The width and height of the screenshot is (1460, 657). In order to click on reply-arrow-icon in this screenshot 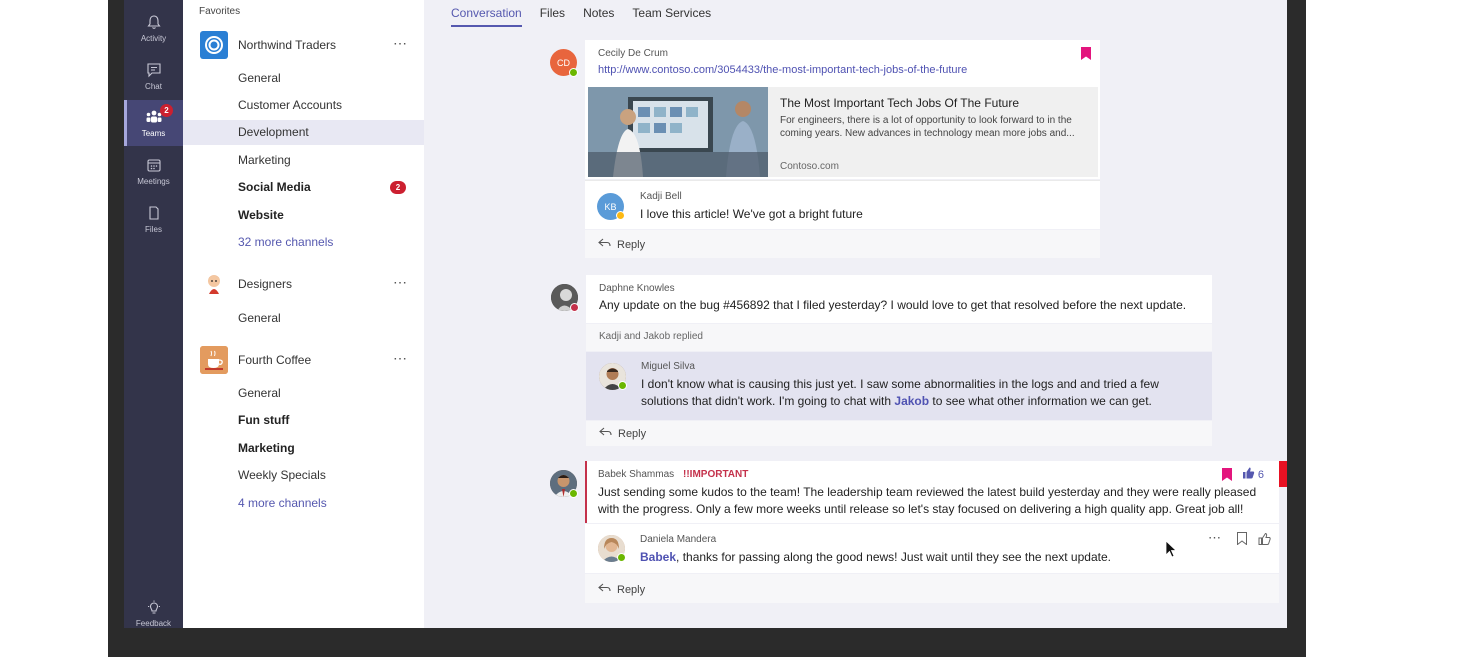, I will do `click(605, 433)`.